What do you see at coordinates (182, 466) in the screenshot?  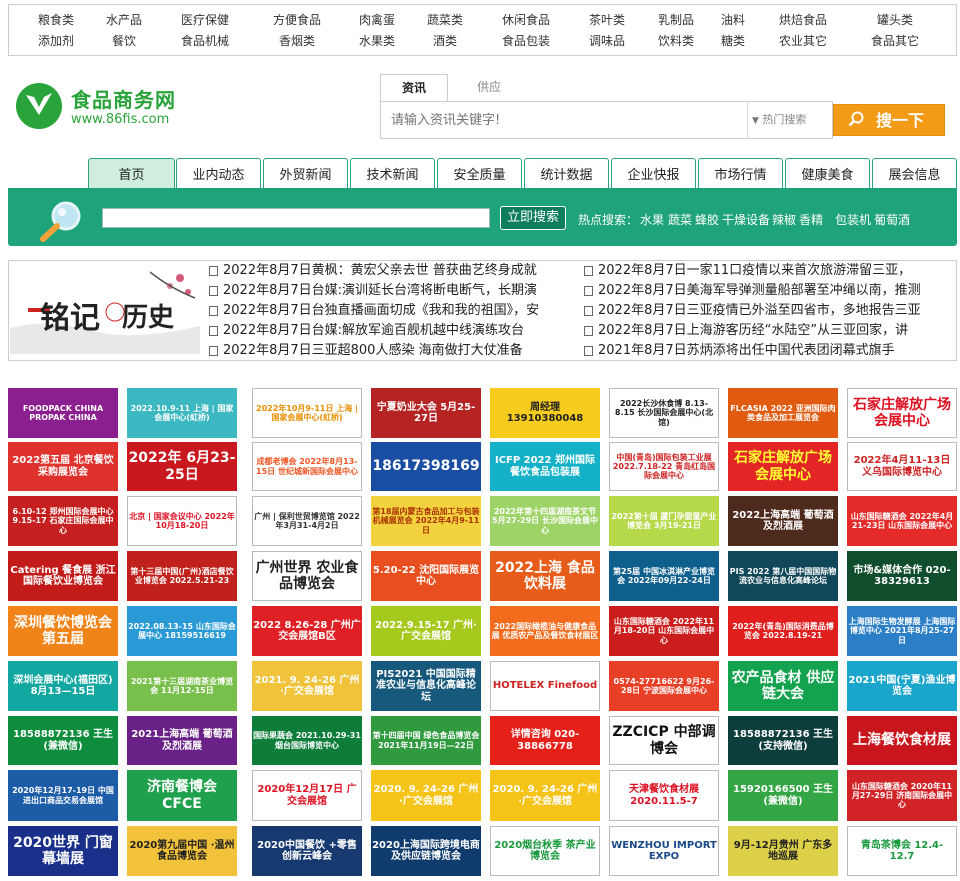 I see `ad-banner: 2022年 6月23-25日` at bounding box center [182, 466].